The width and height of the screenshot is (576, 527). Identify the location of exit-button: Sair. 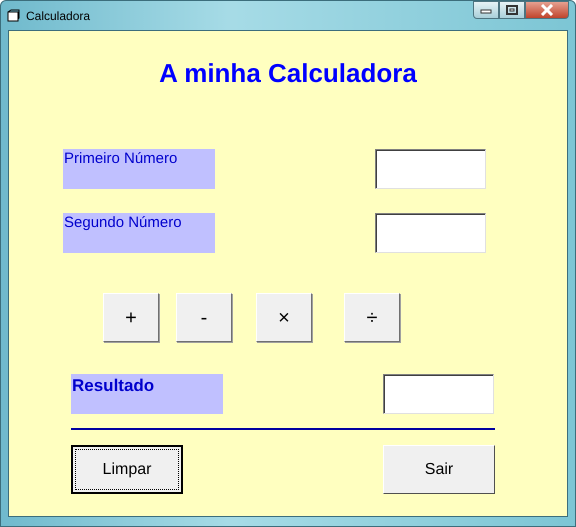
(439, 469).